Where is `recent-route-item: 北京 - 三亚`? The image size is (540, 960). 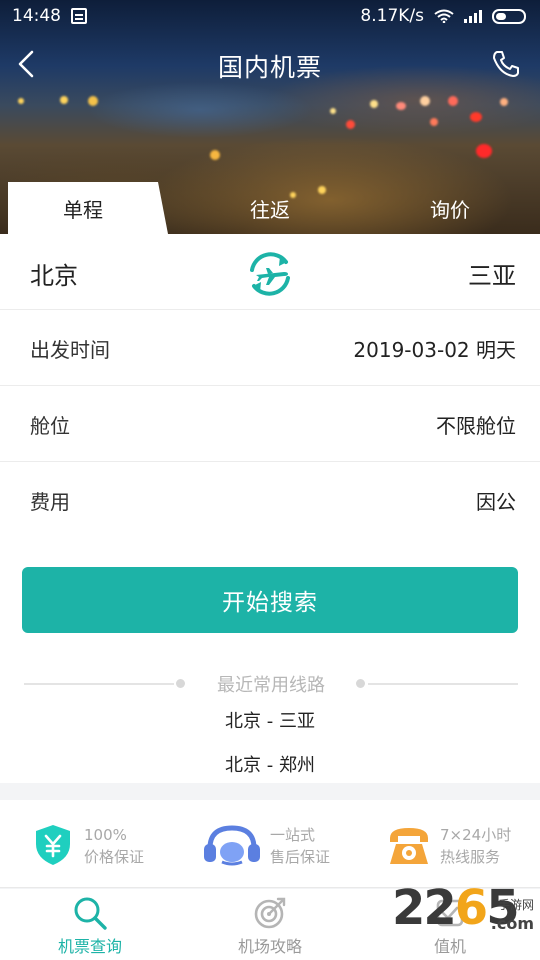
recent-route-item: 北京 - 三亚 is located at coordinates (270, 720).